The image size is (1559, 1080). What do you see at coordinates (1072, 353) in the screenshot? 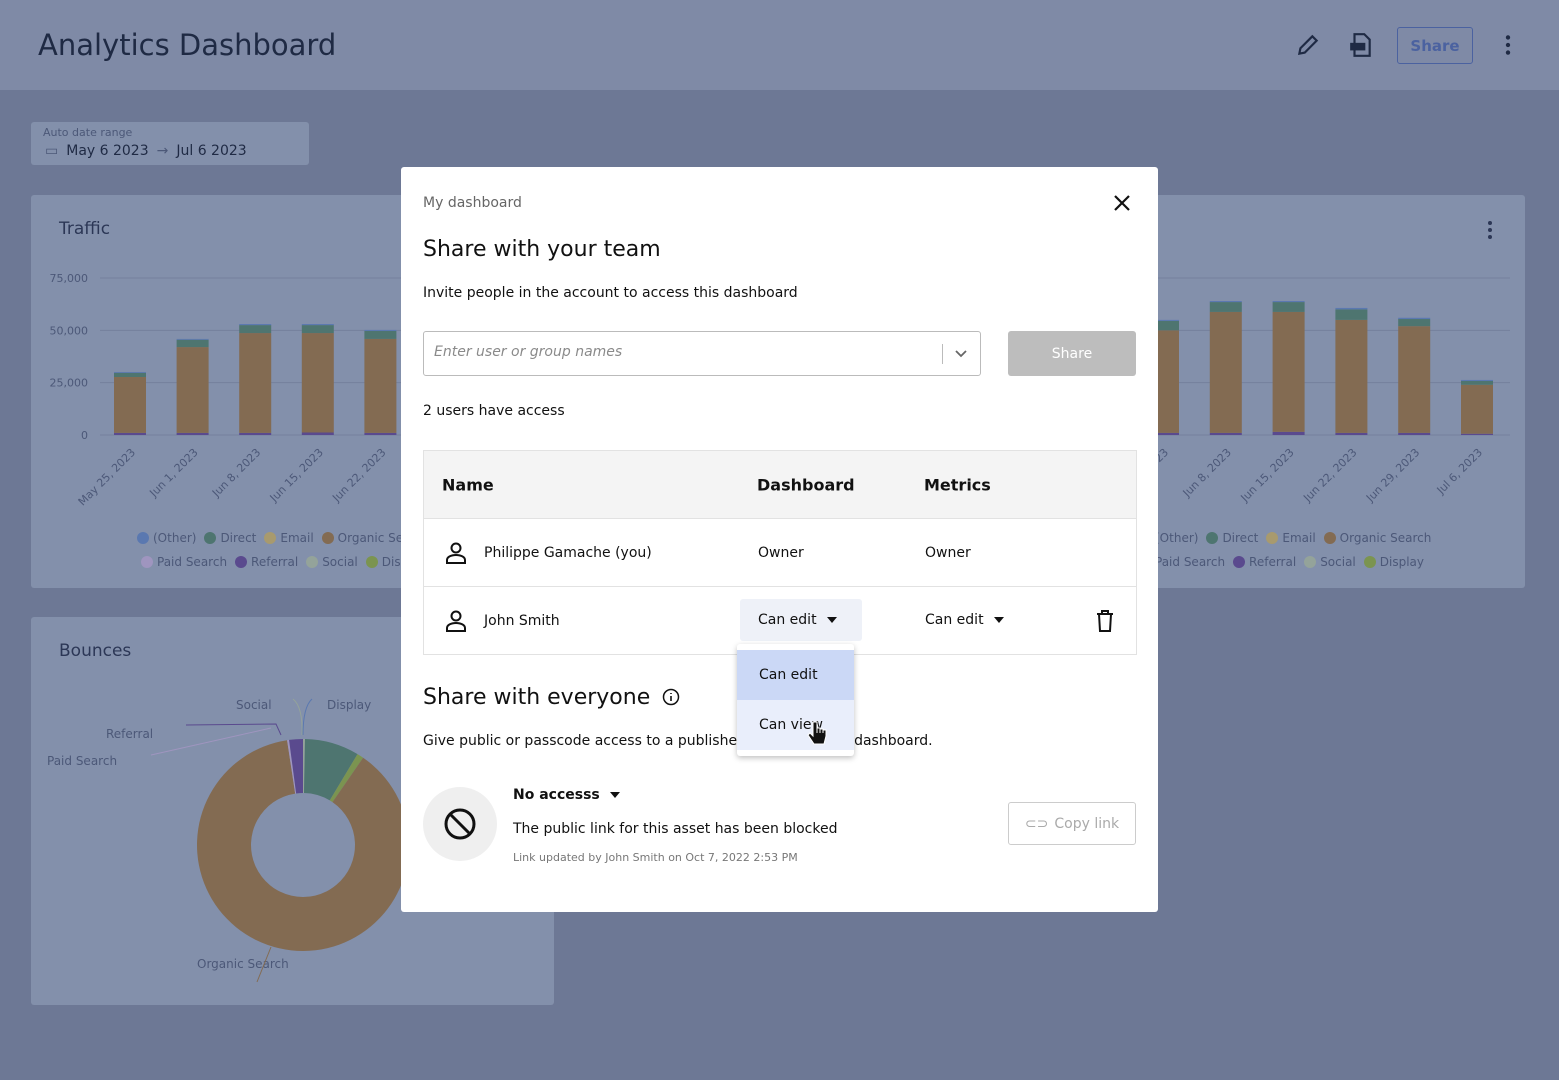
I see `share-button: Share` at bounding box center [1072, 353].